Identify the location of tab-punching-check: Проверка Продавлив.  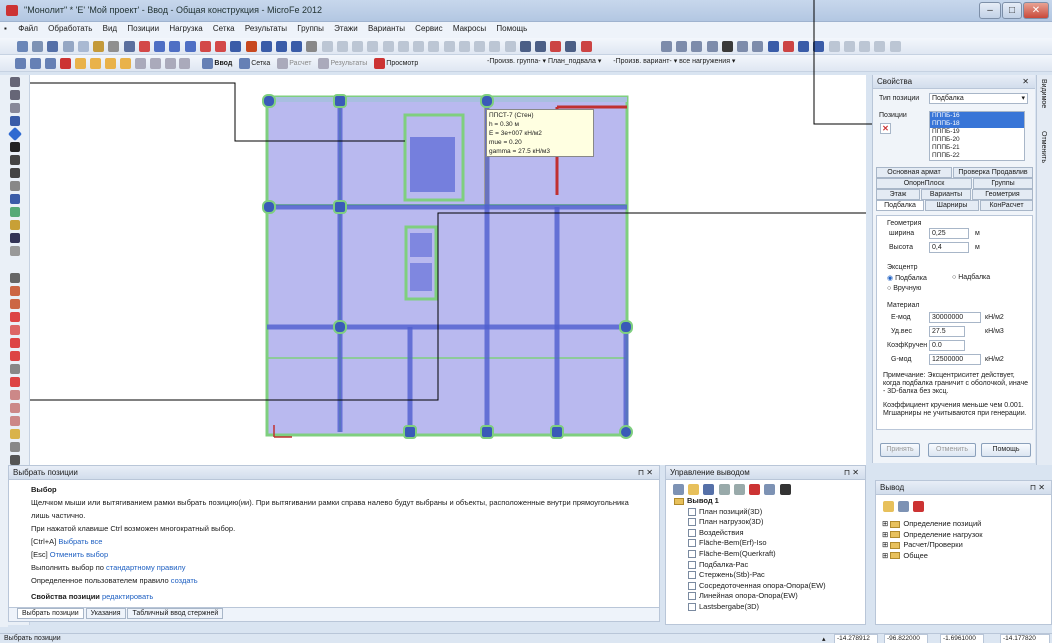
(993, 172).